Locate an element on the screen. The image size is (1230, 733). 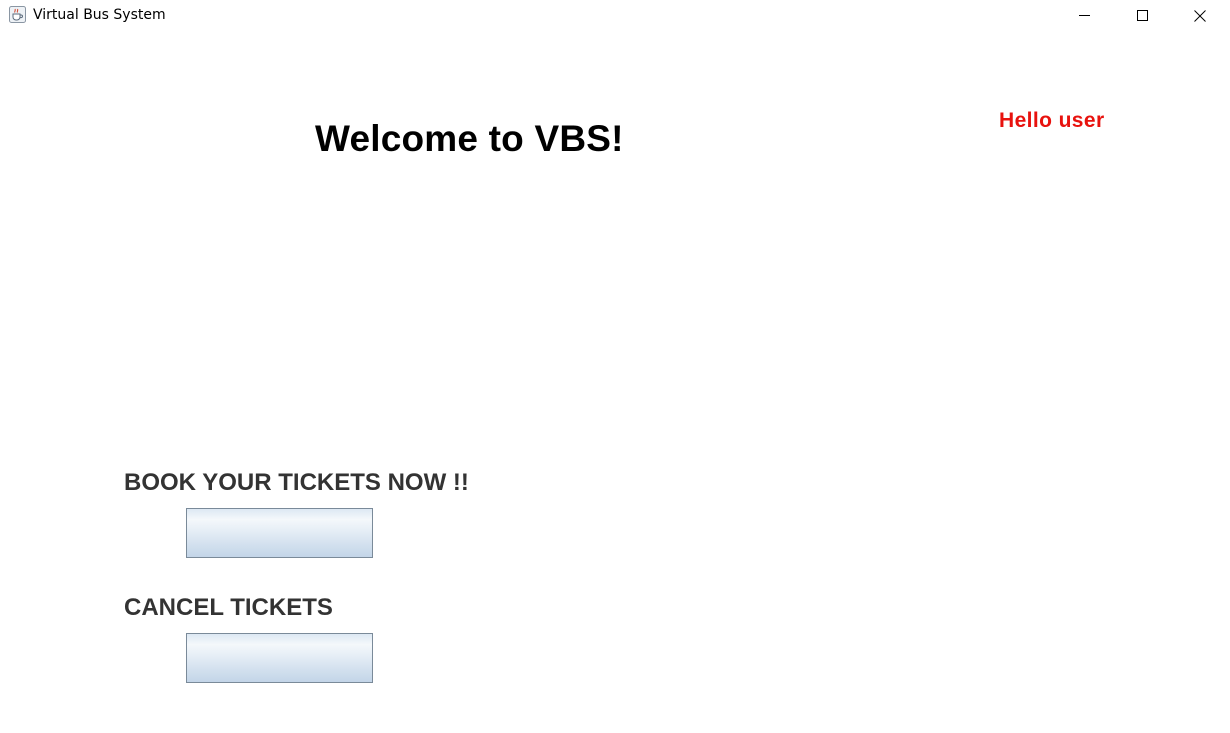
maximize-icon is located at coordinates (1142, 15).